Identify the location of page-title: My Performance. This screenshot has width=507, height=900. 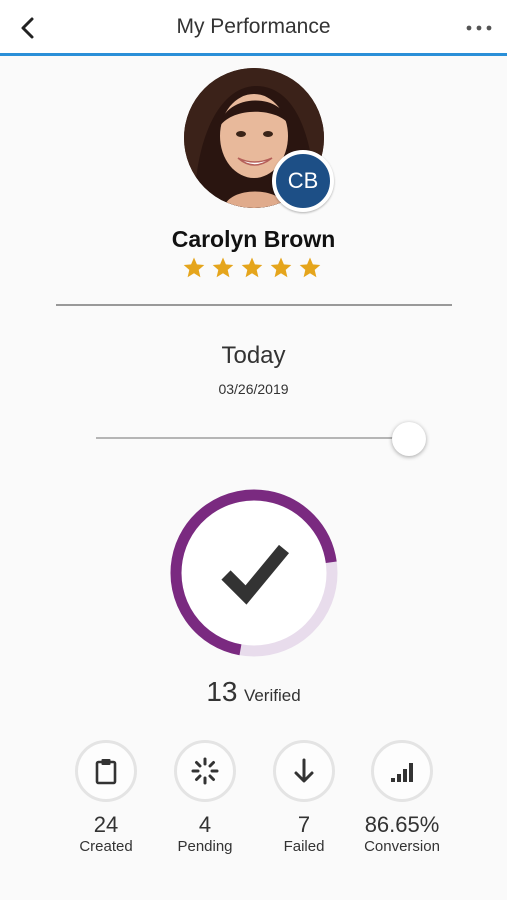
(253, 26).